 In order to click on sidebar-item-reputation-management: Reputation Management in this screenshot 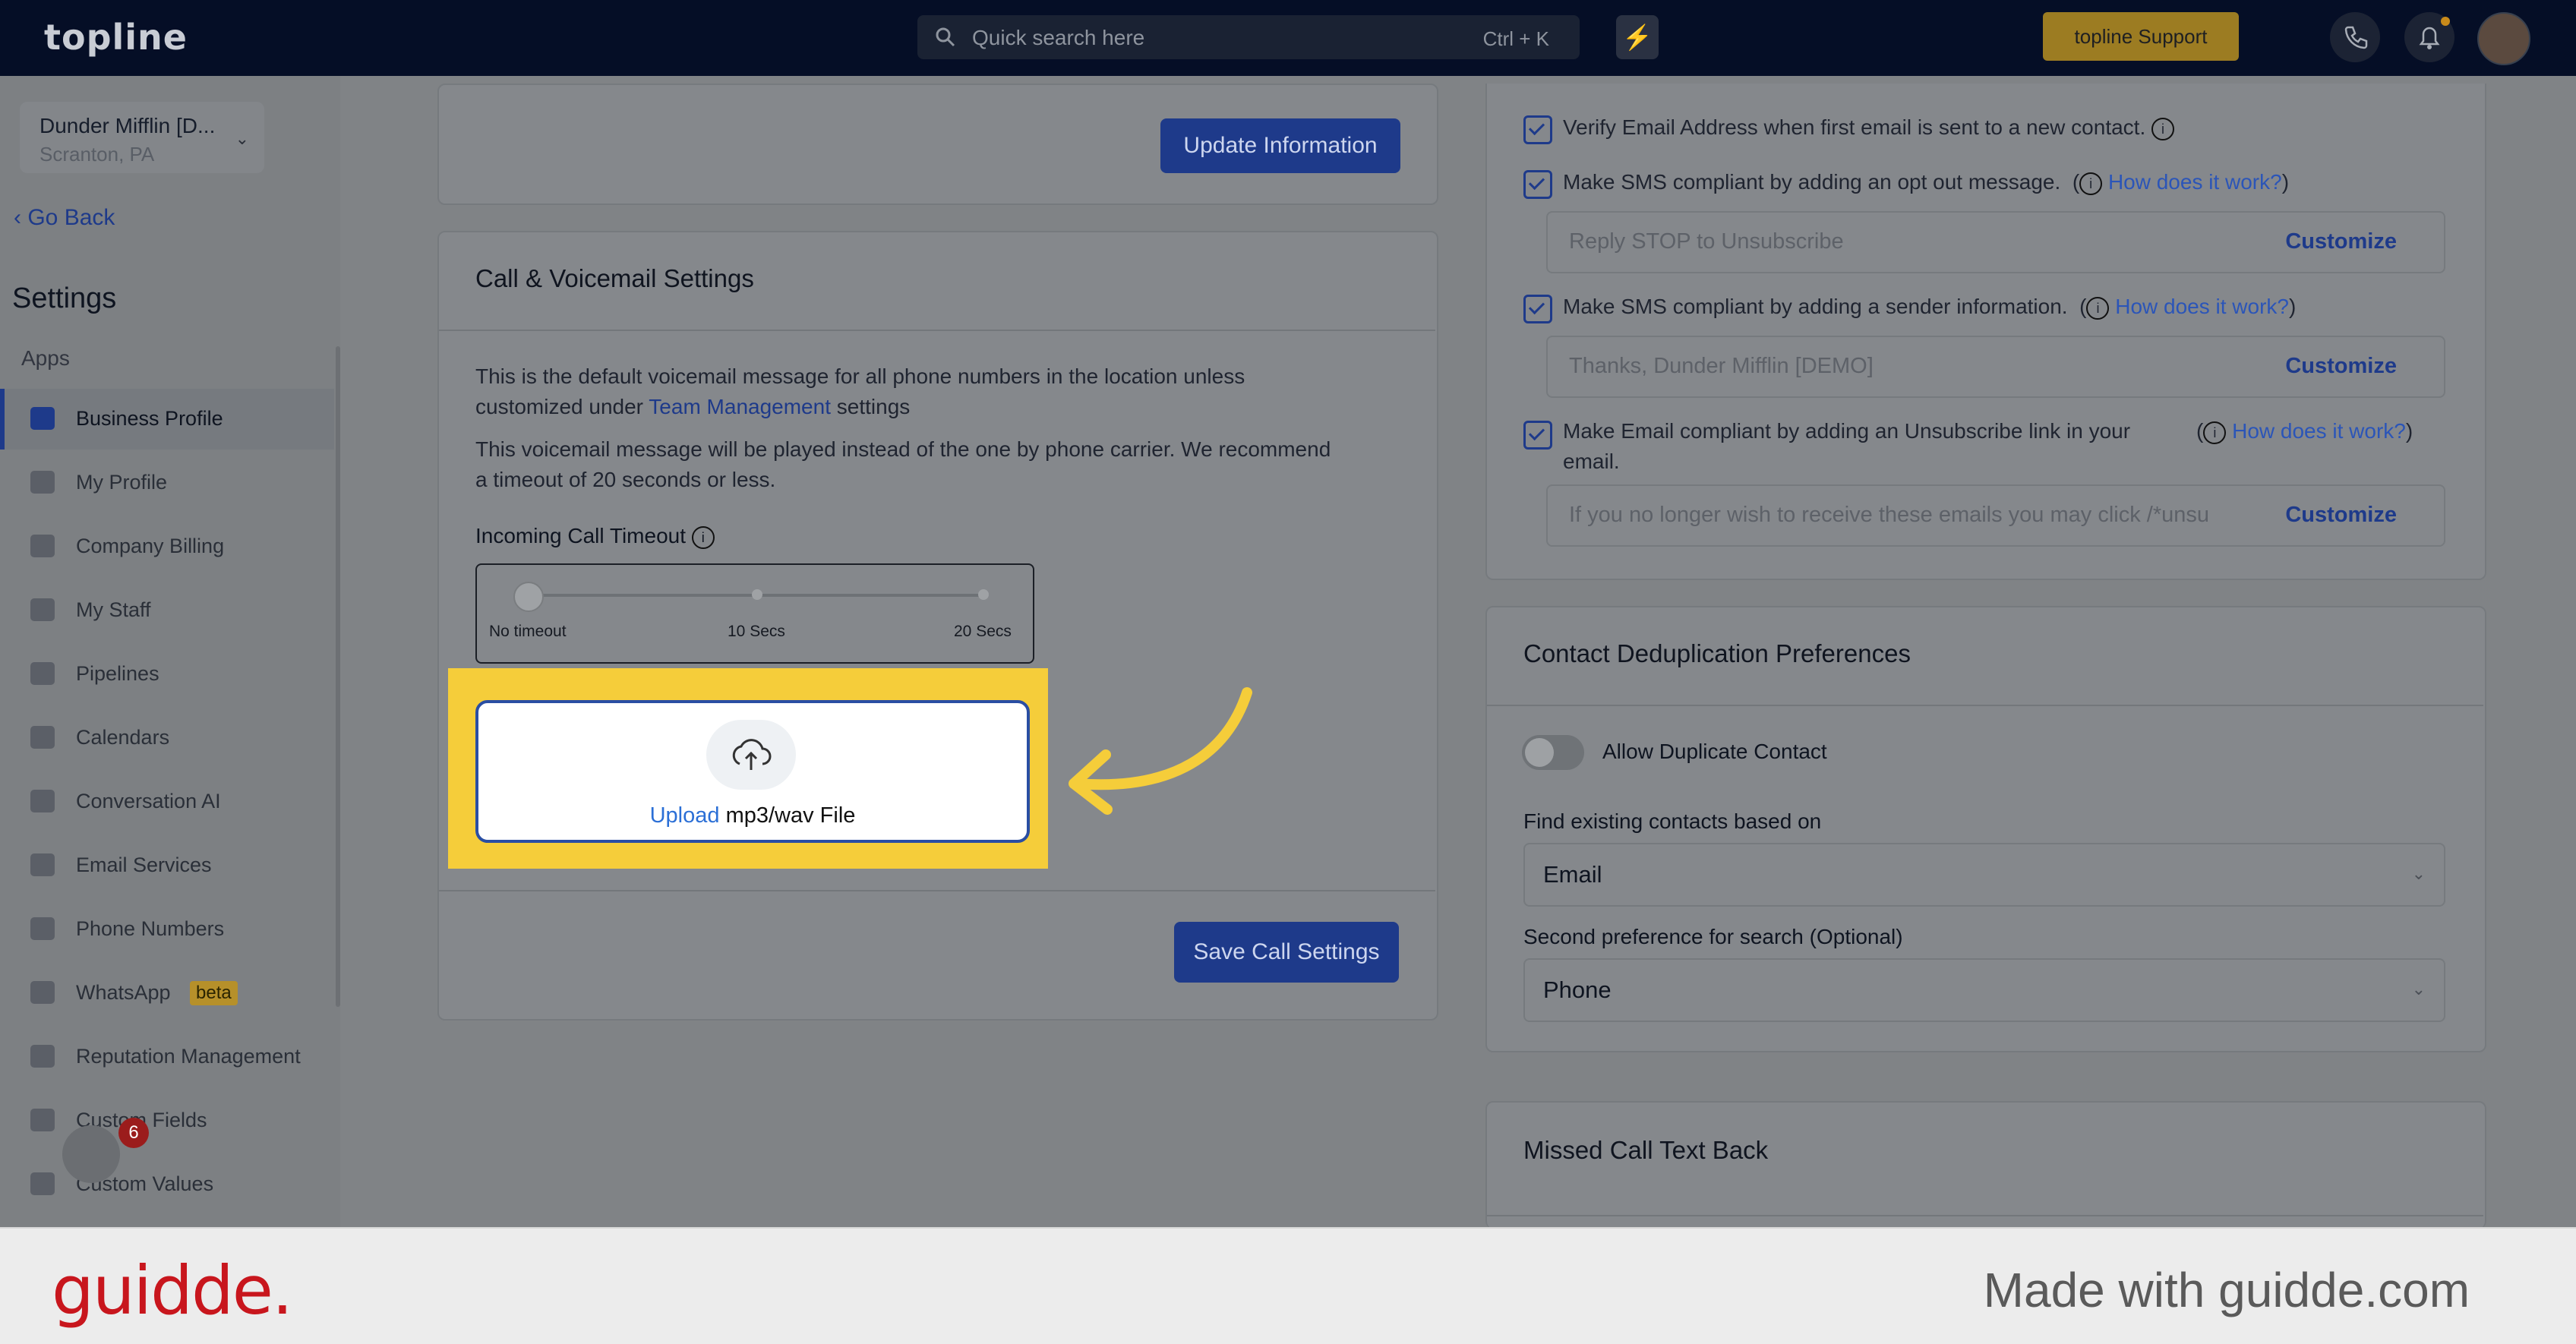, I will do `click(167, 1057)`.